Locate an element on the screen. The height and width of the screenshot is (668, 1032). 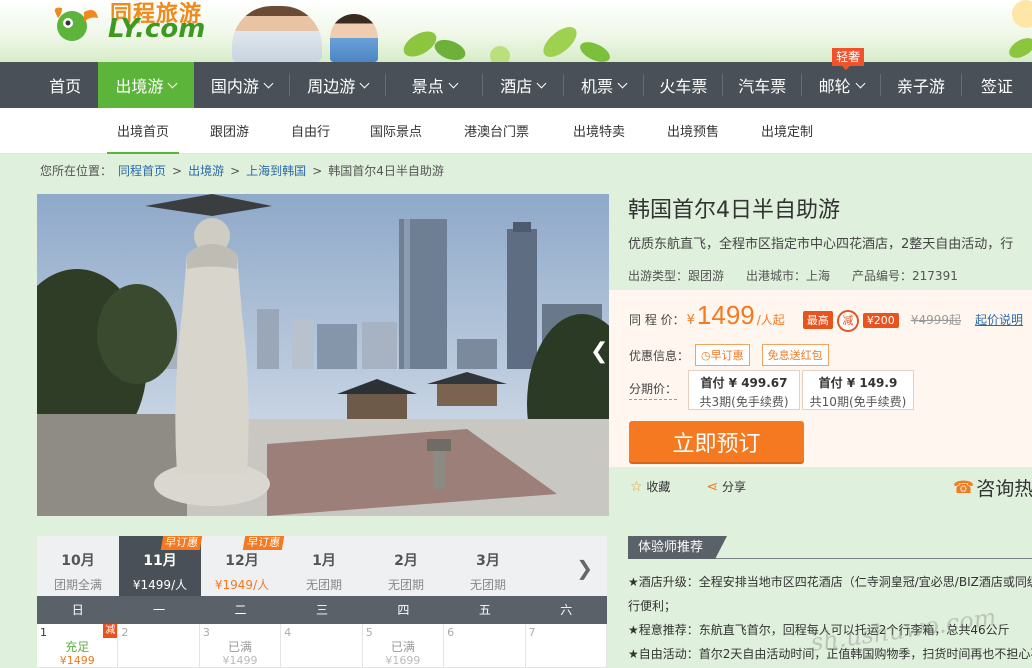
nav-item-label: 亲子游 is located at coordinates (920, 86).